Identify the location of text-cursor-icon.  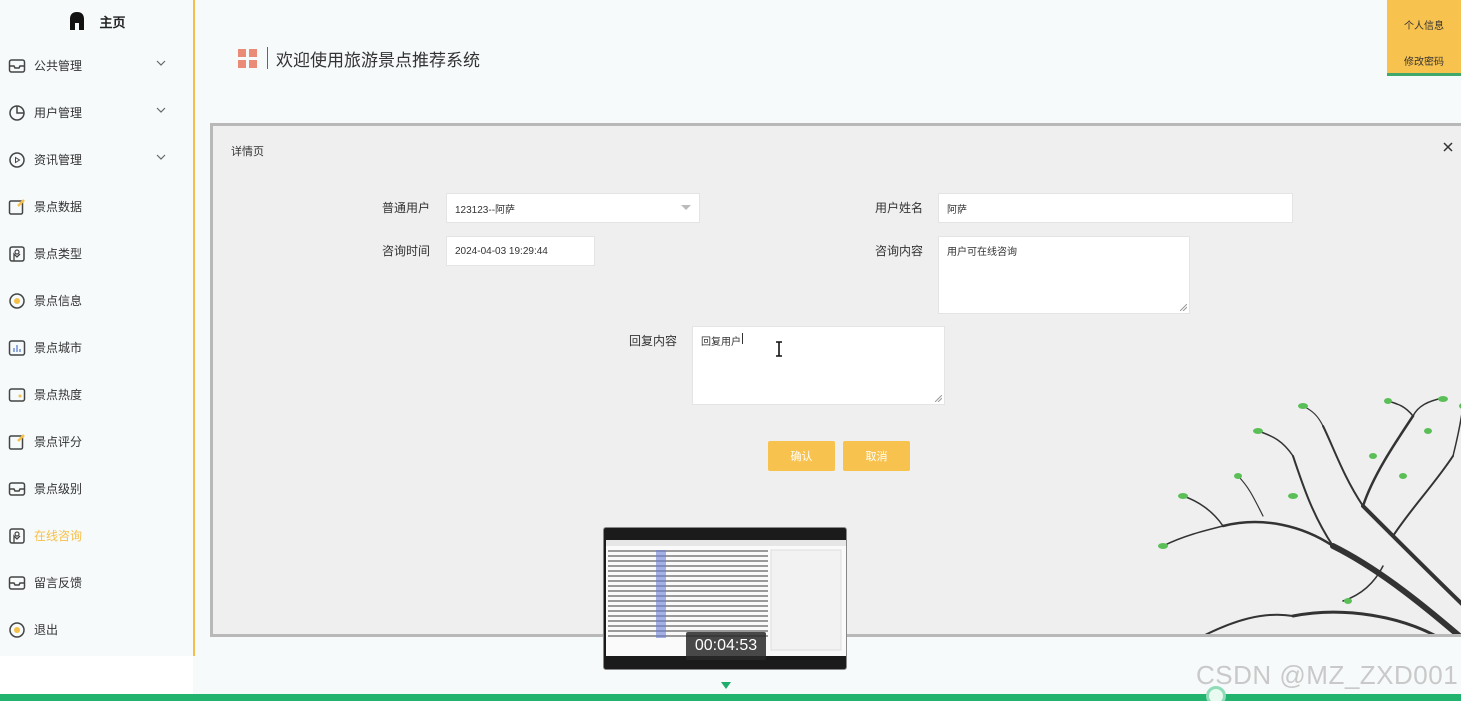
(779, 349).